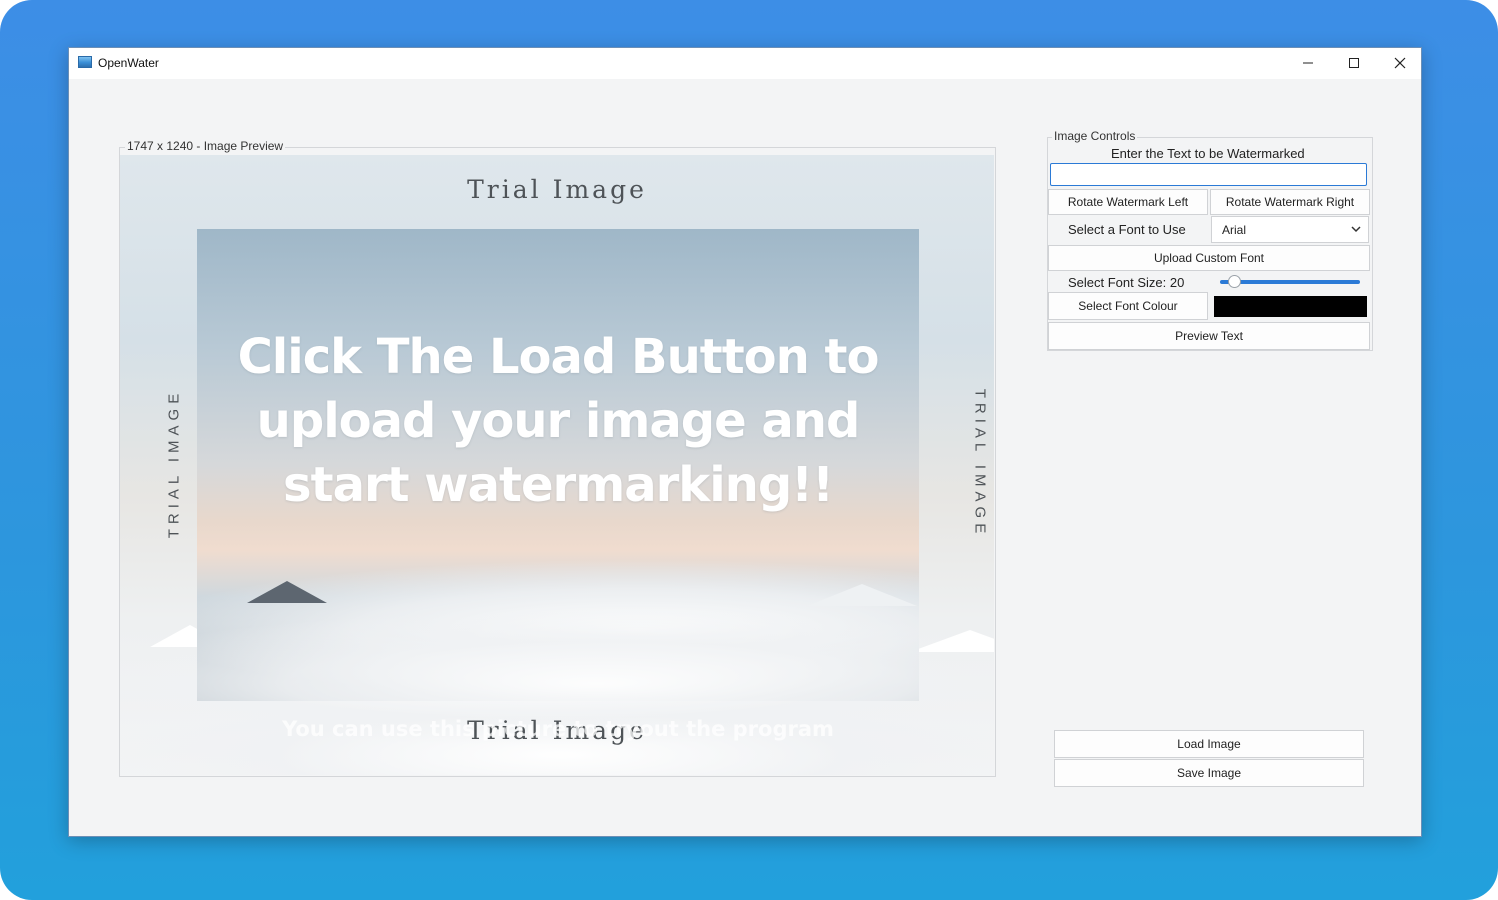 Image resolution: width=1498 pixels, height=900 pixels. I want to click on load-image-button: Load Image, so click(1209, 744).